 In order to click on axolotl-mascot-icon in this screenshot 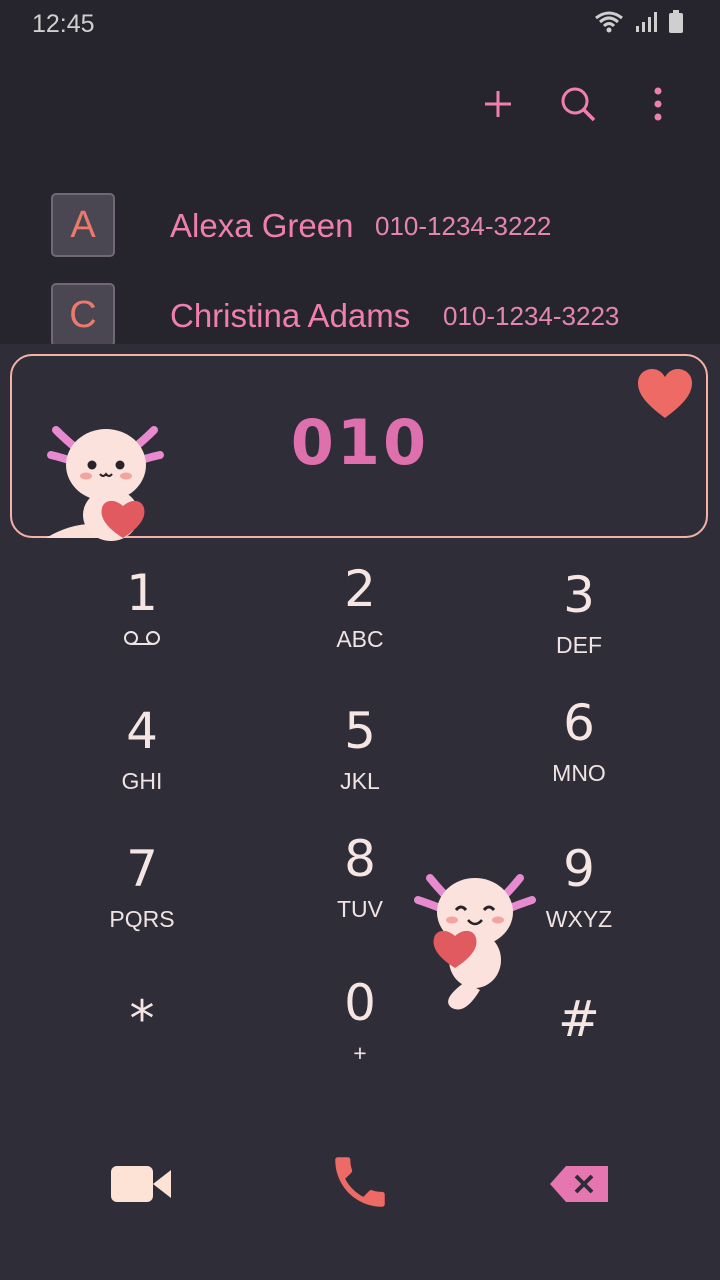, I will do `click(101, 482)`.